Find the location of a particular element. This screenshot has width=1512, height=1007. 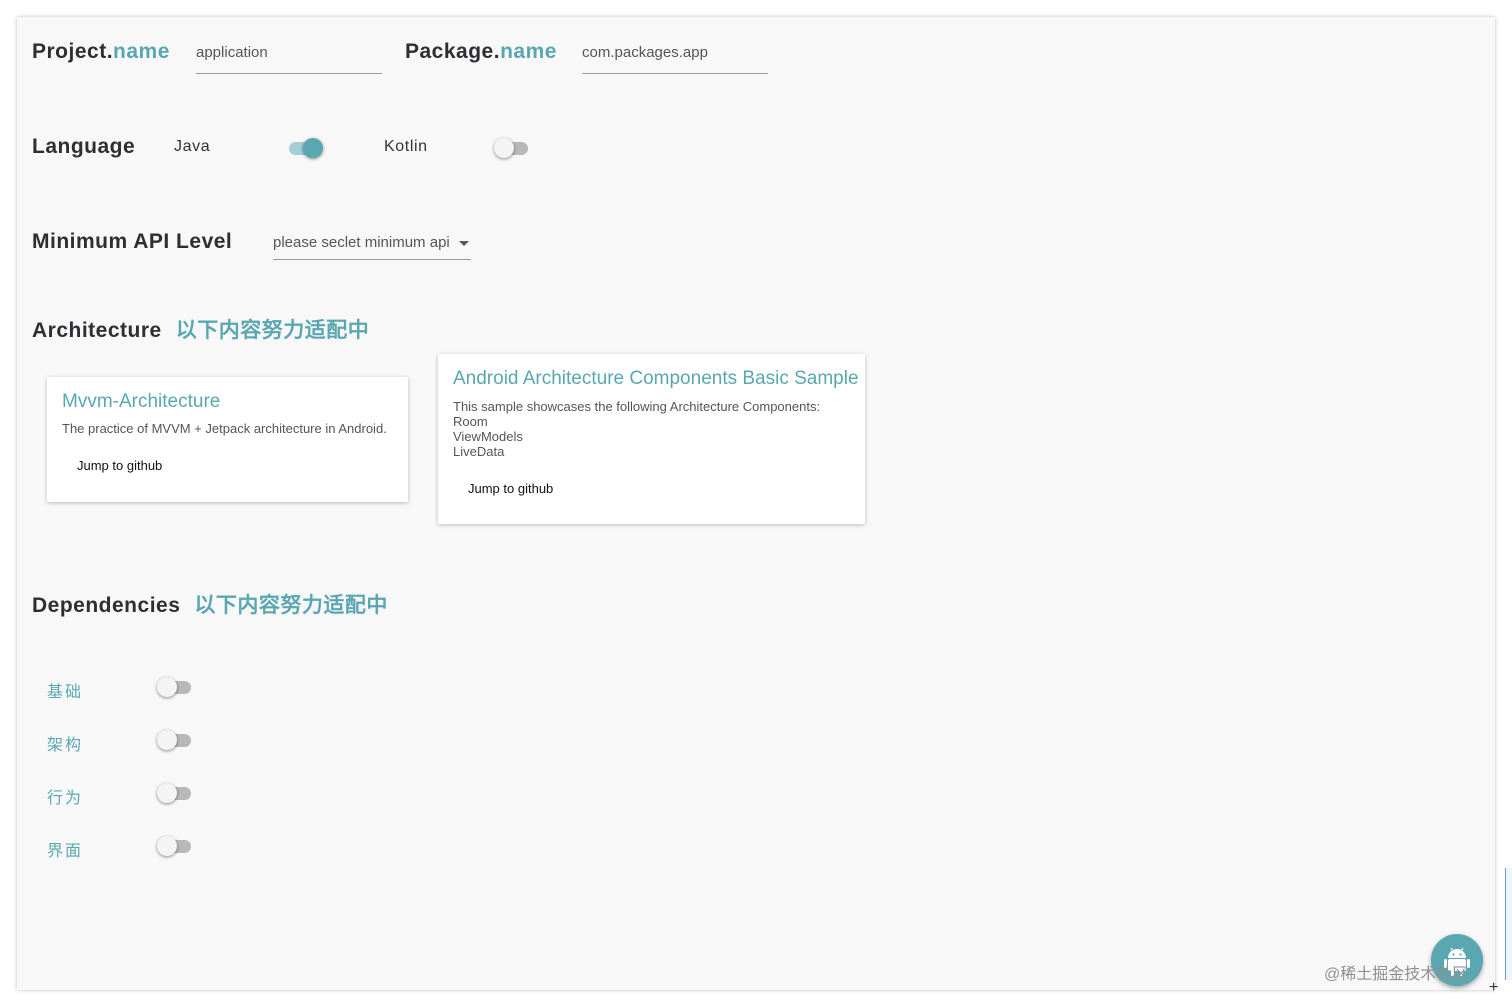

card-description-line: Room is located at coordinates (470, 421).